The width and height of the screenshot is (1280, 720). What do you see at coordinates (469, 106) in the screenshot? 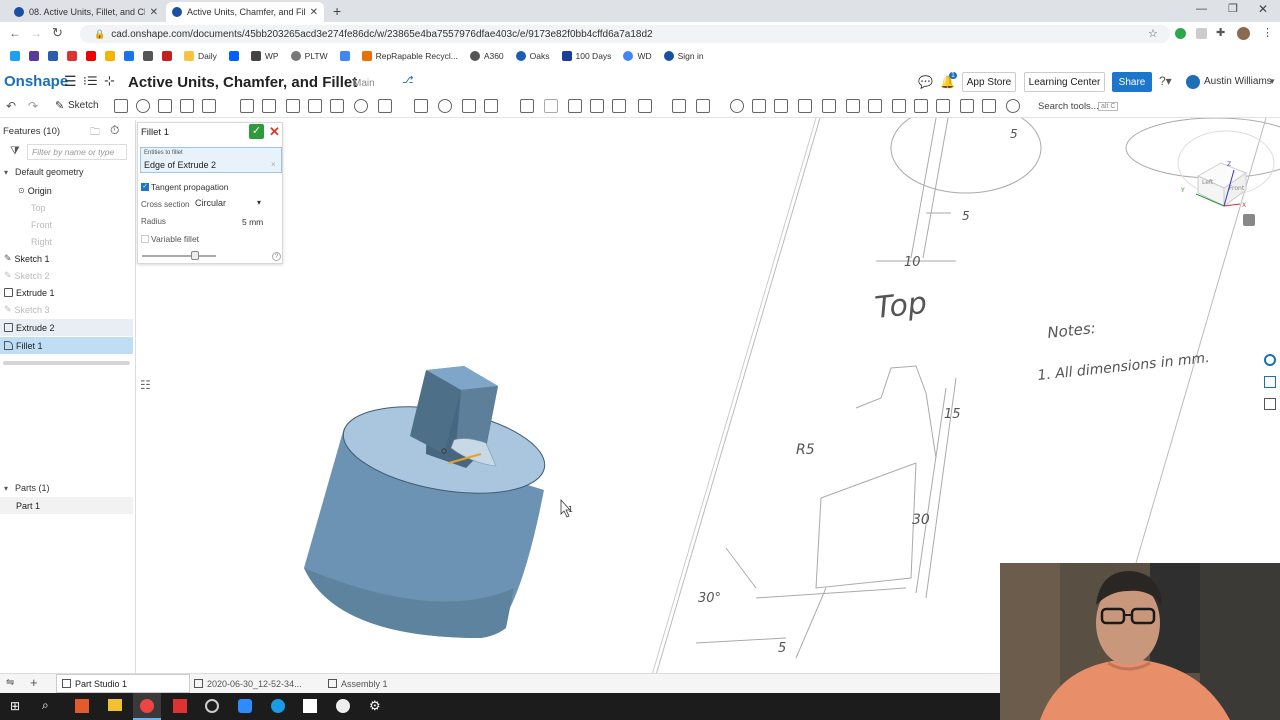
I see `split-tool-icon` at bounding box center [469, 106].